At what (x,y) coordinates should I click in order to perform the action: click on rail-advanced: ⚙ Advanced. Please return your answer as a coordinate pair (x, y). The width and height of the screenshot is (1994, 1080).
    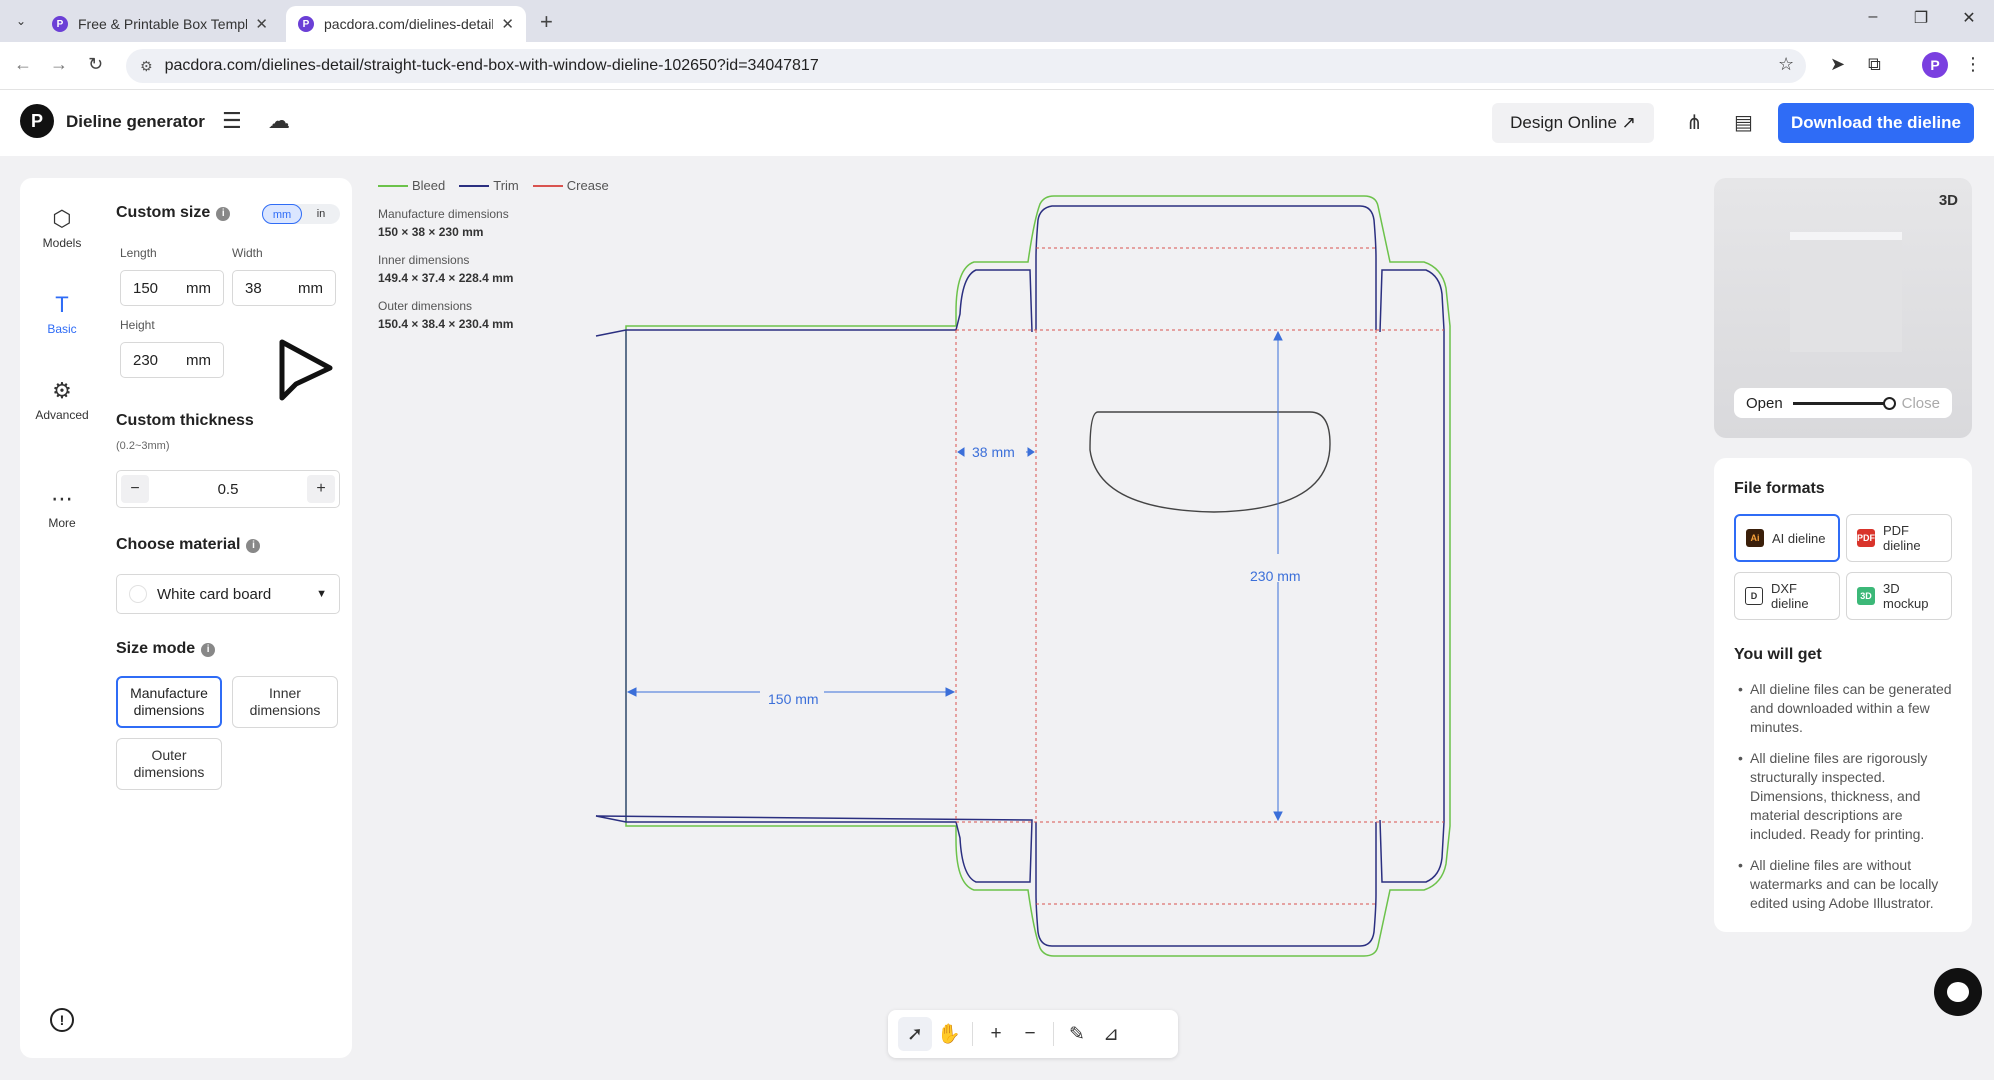
    Looking at the image, I should click on (62, 400).